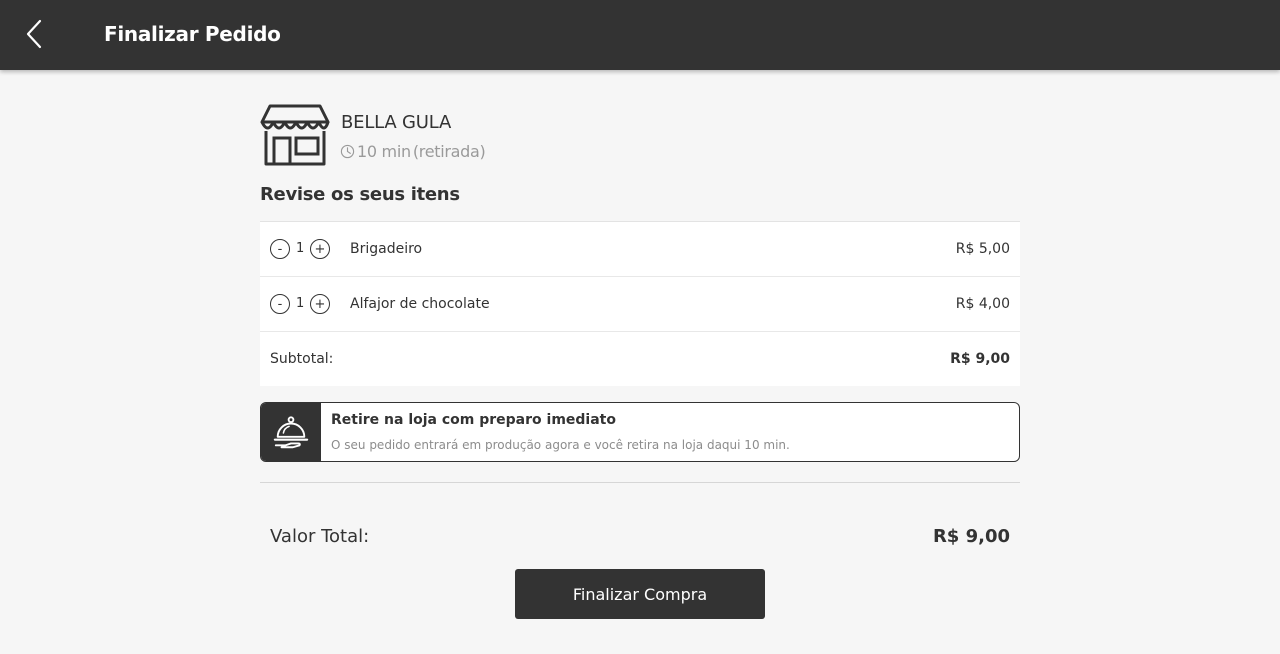 This screenshot has height=654, width=1280. Describe the element at coordinates (384, 151) in the screenshot. I see `store-time-value: 10 min` at that location.